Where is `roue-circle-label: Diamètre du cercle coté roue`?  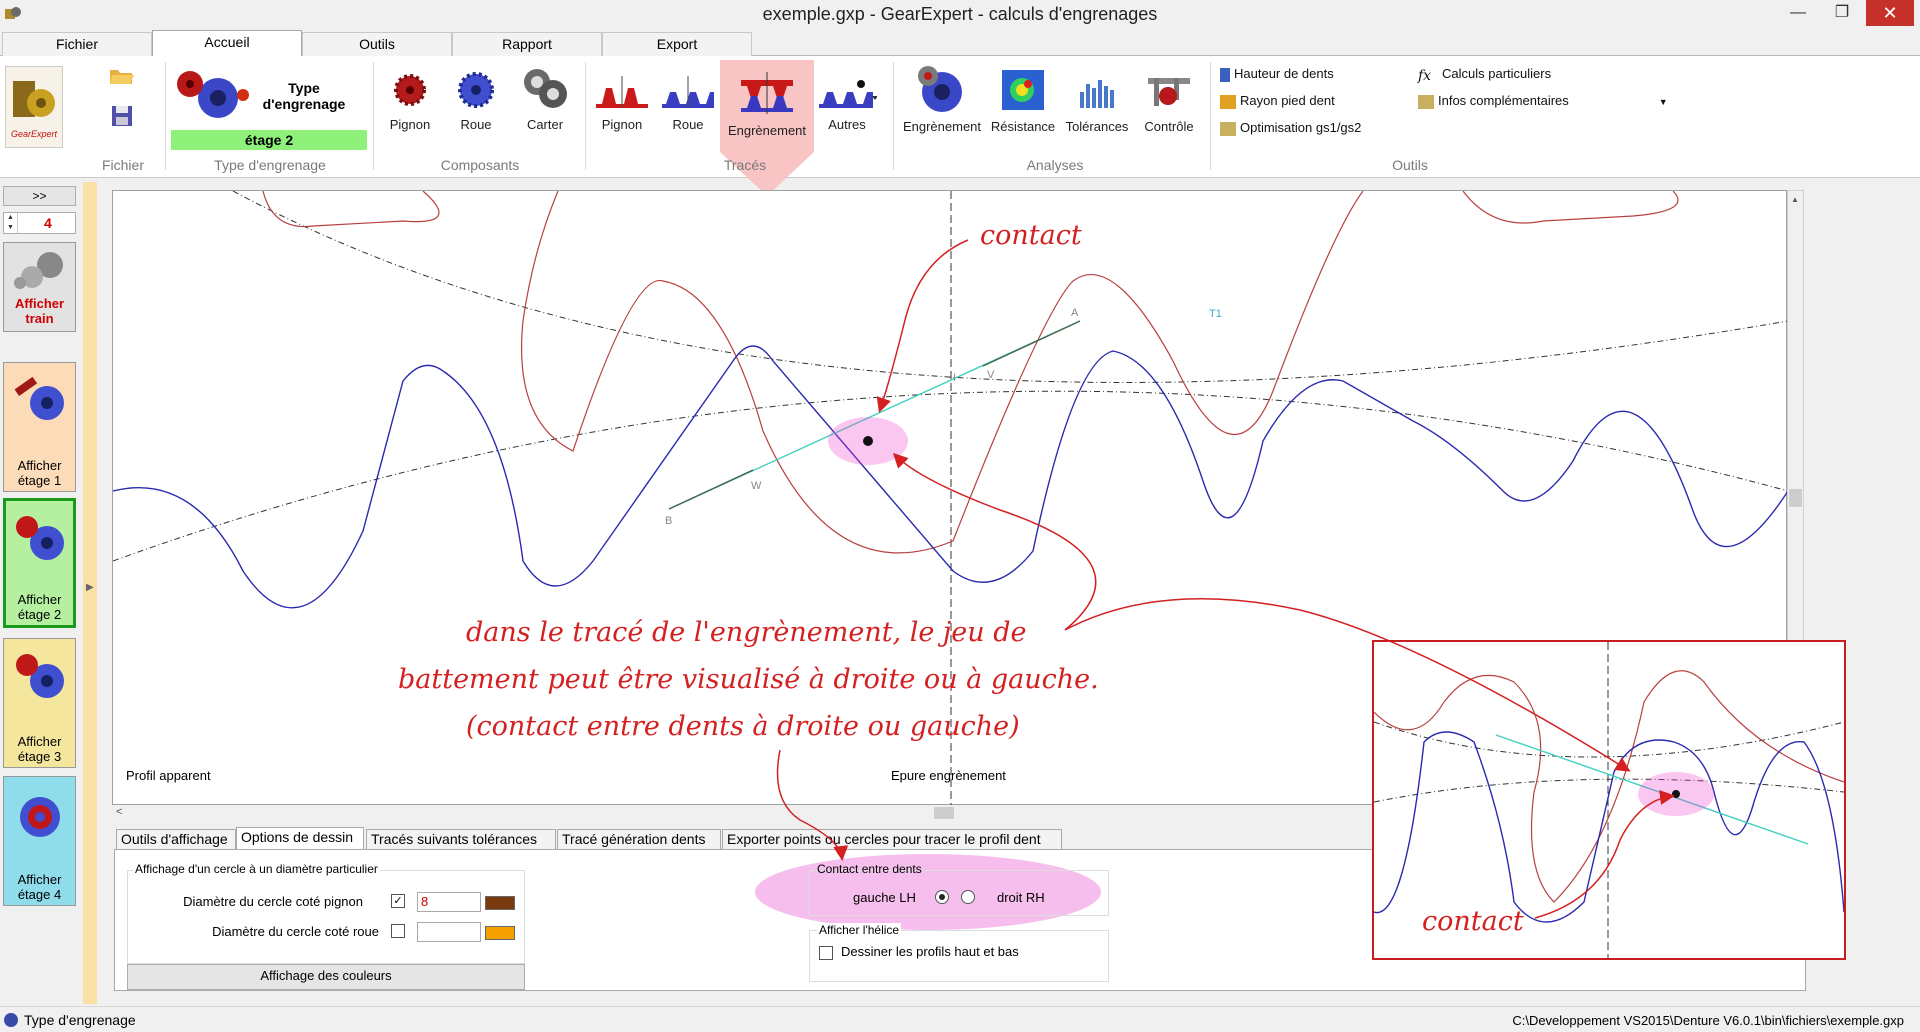 roue-circle-label: Diamètre du cercle coté roue is located at coordinates (295, 931).